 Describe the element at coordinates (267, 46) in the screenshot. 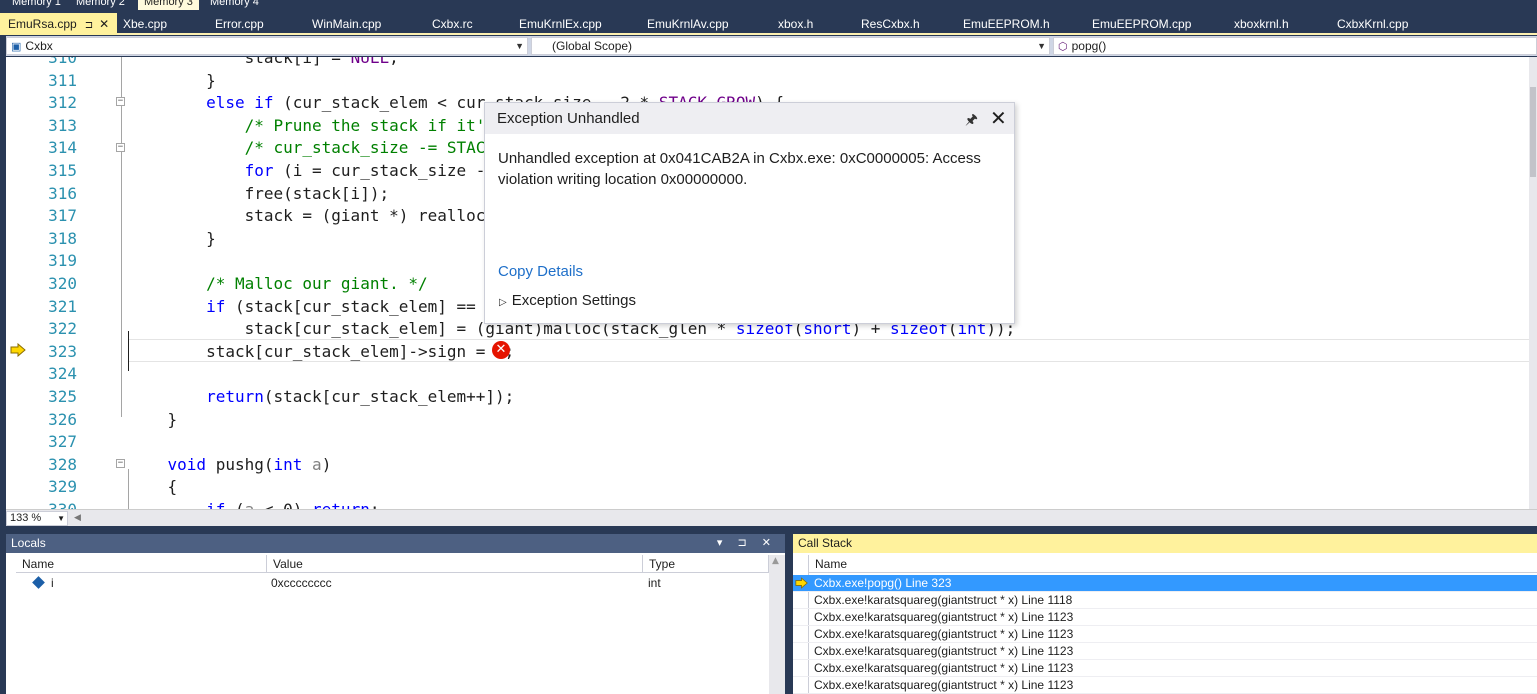

I see `project-dropdown: ▣ Cxbx ▼` at that location.